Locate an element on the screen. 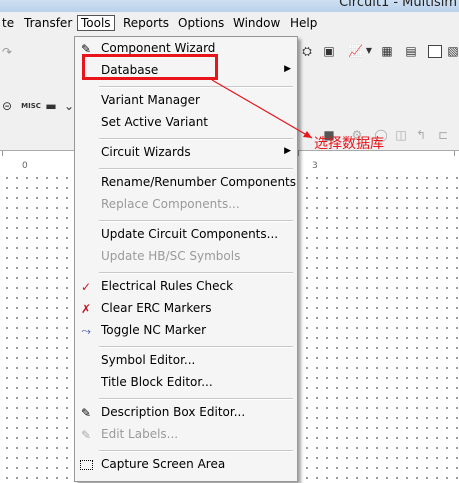 This screenshot has width=459, height=483. annotation-text: 选择数据库 is located at coordinates (349, 144).